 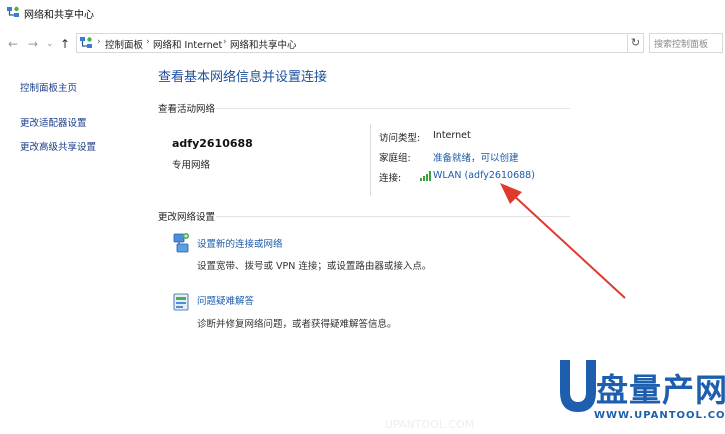 What do you see at coordinates (243, 77) in the screenshot?
I see `page-title: 查看基本网络信息并设置连接` at bounding box center [243, 77].